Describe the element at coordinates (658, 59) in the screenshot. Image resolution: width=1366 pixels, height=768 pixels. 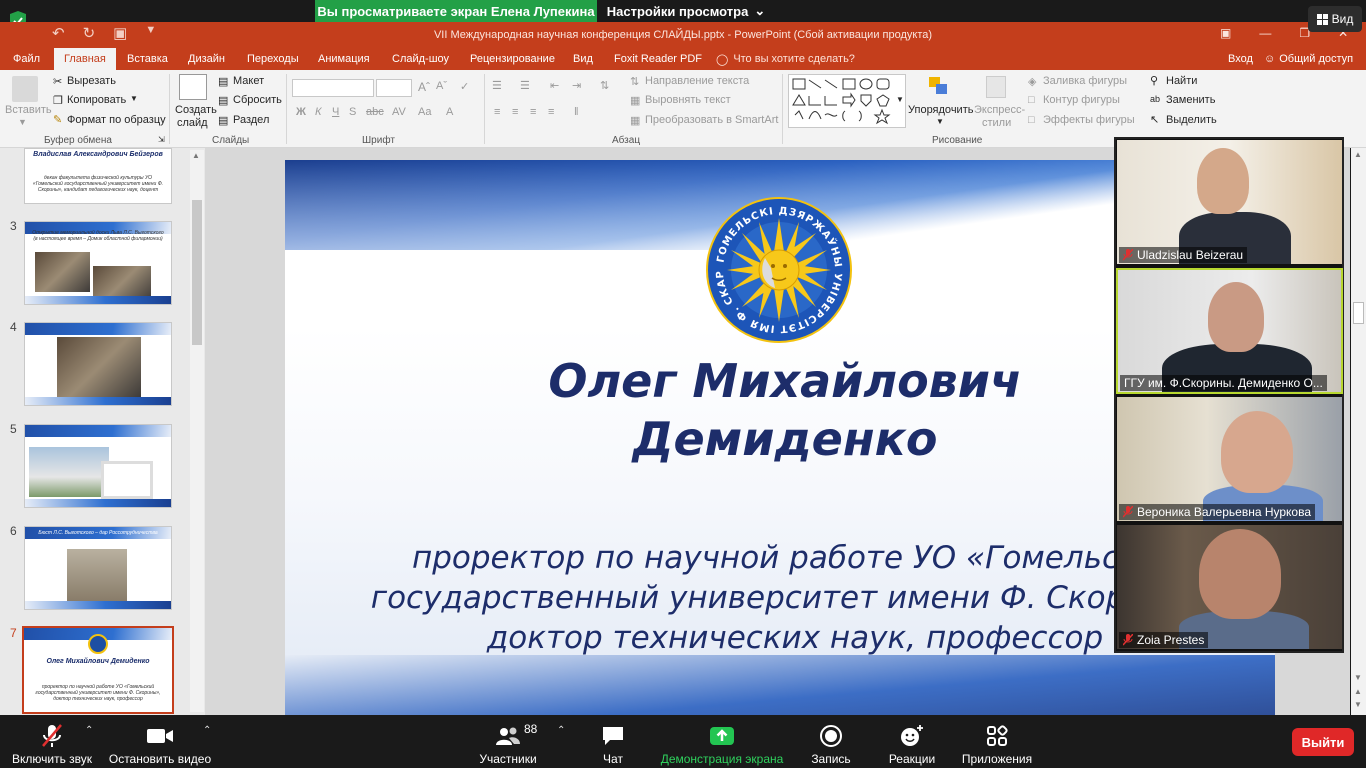
I see `tab-foxit: Foxit Reader PDF` at that location.